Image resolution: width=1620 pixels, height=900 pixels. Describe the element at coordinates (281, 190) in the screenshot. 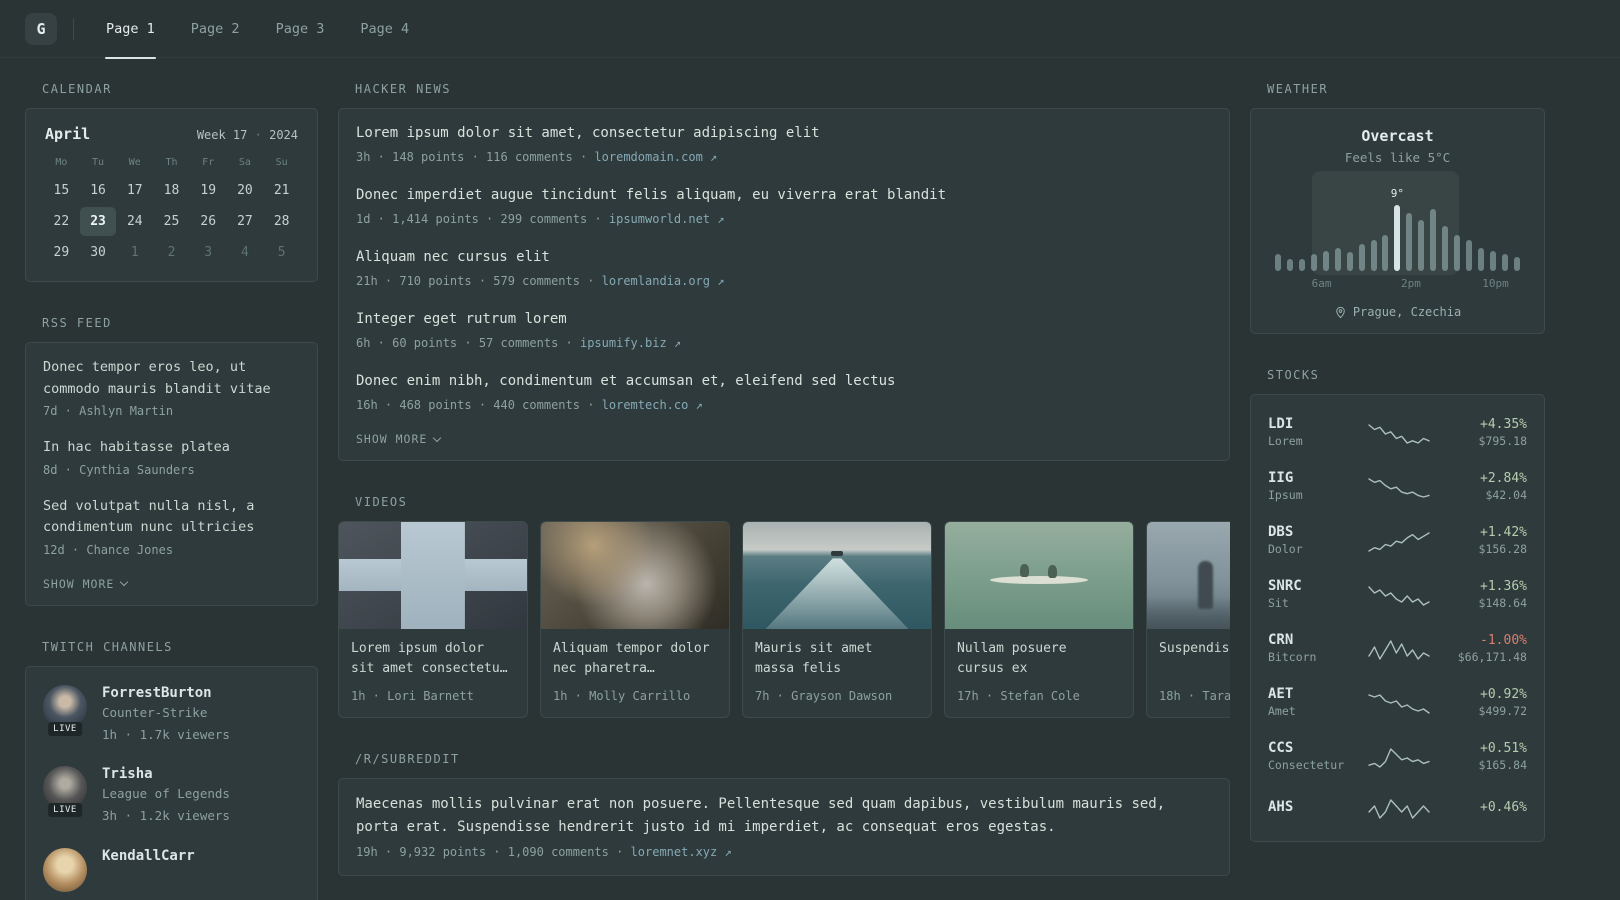

I see `calendar-day: 21` at that location.